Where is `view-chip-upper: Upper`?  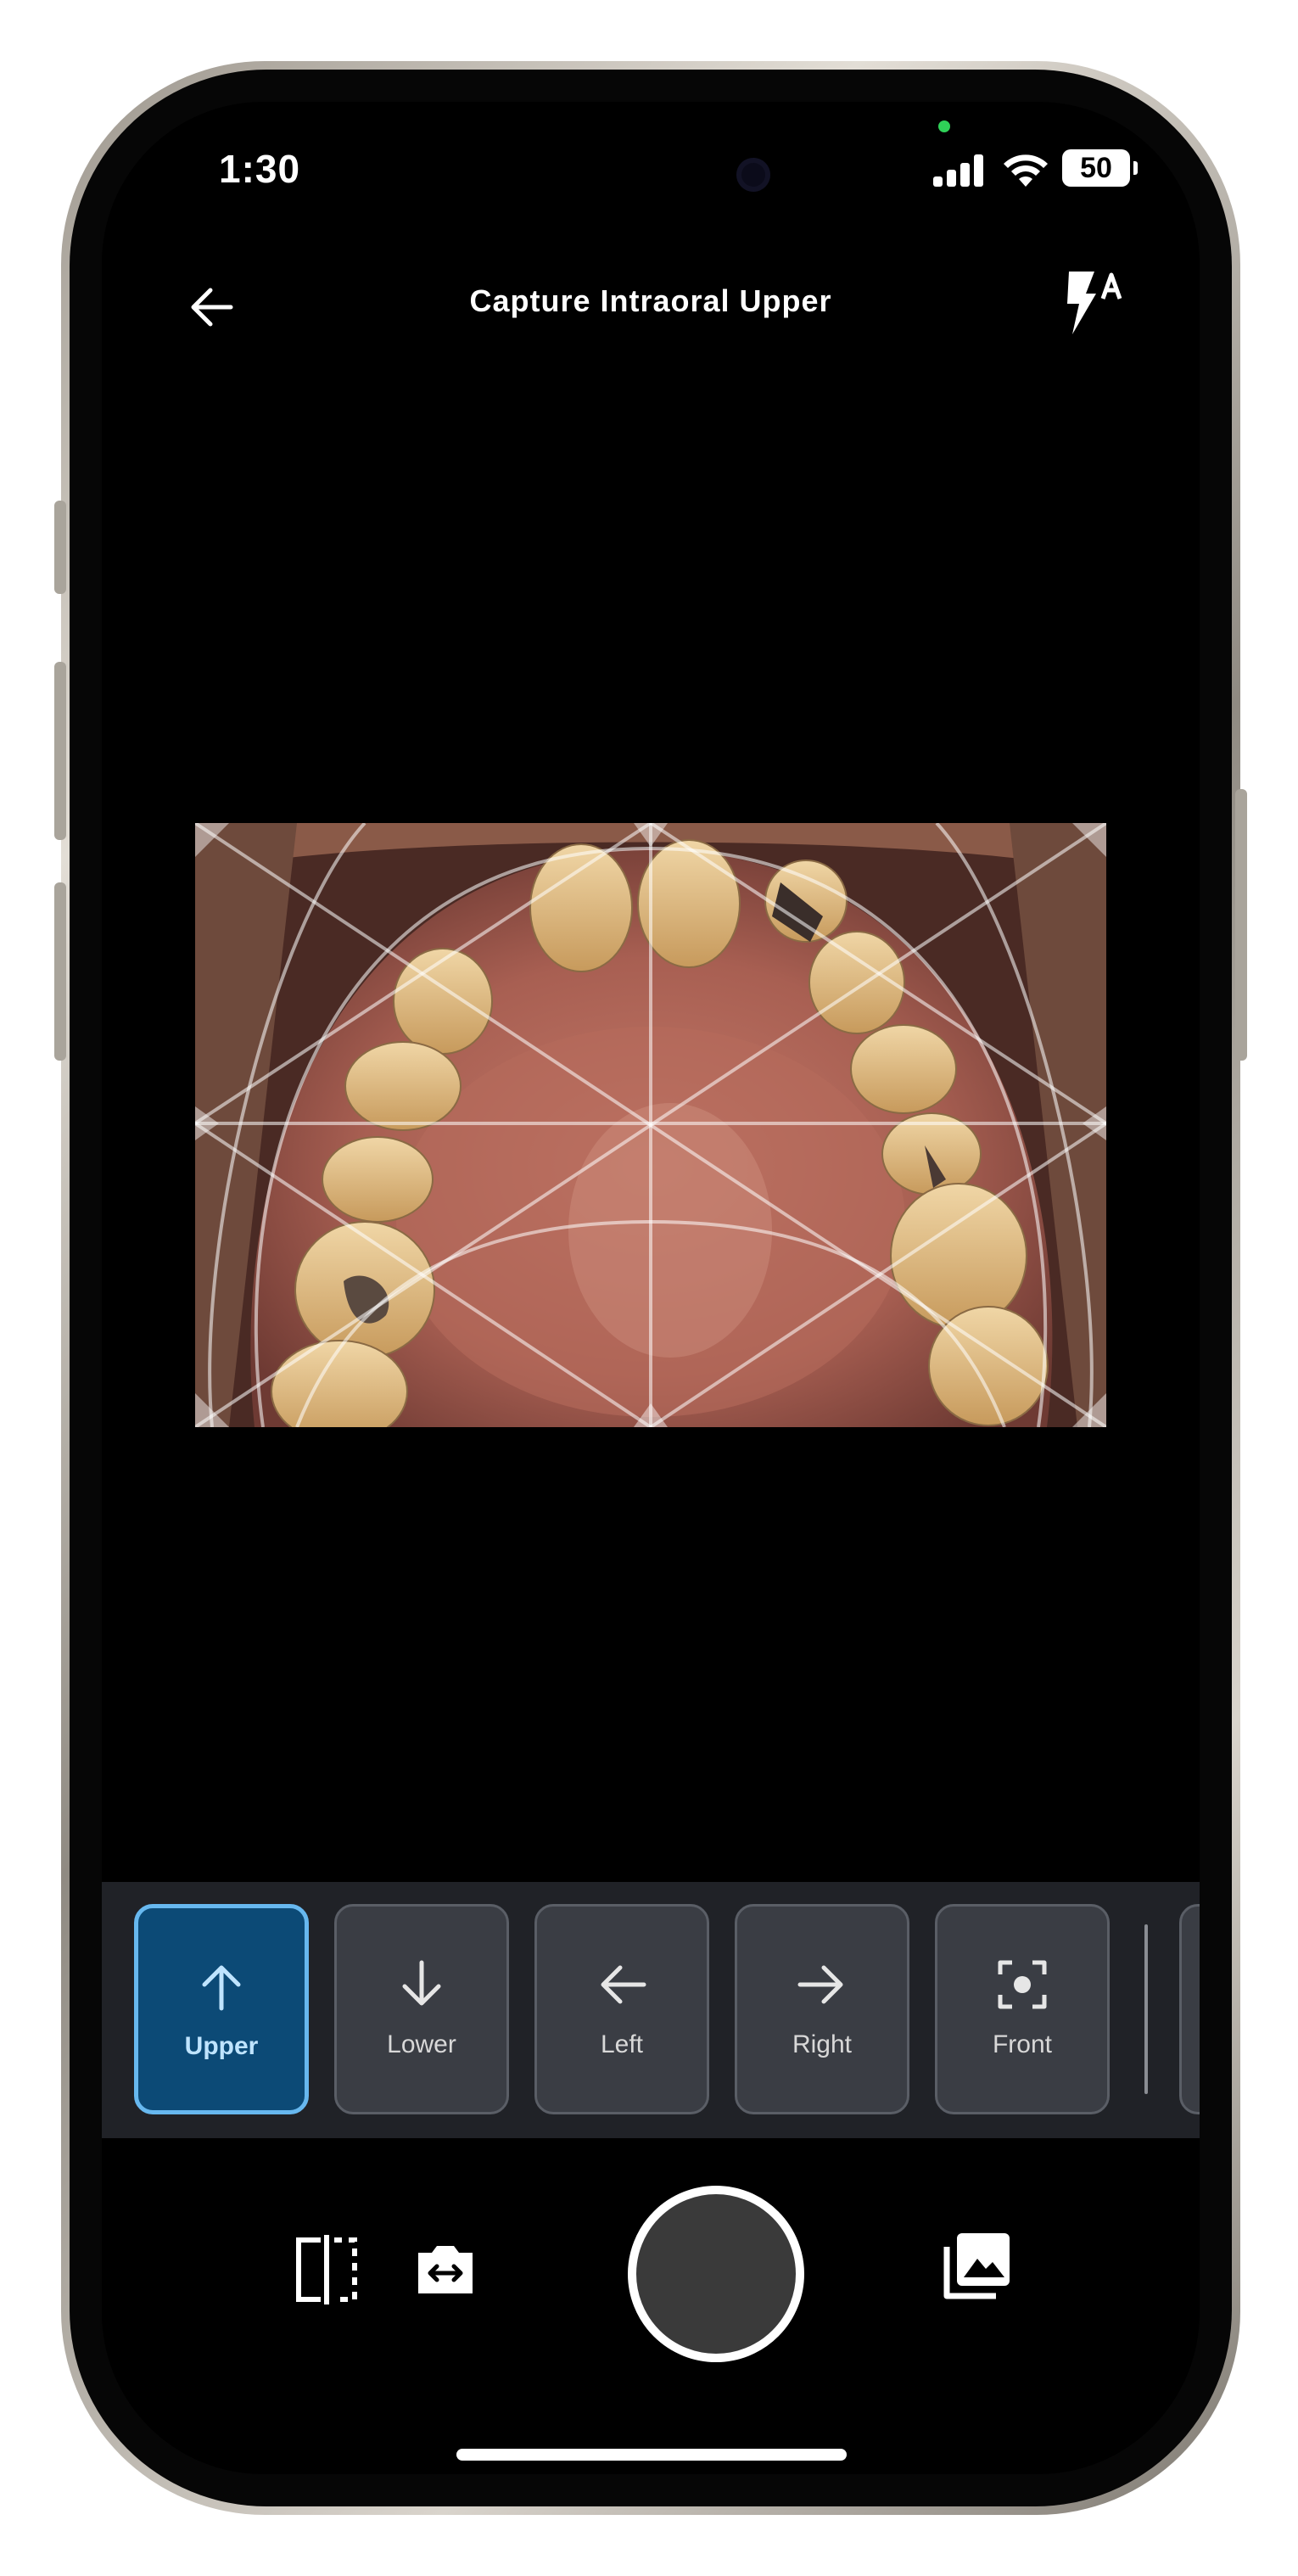
view-chip-upper: Upper is located at coordinates (221, 2009).